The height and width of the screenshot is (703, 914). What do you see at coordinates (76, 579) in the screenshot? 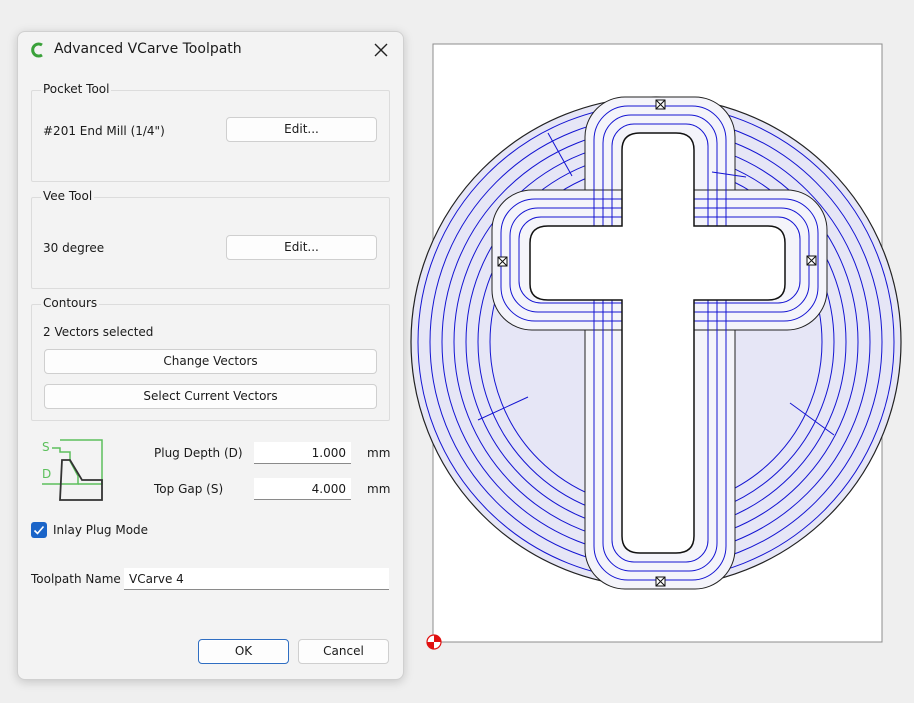
I see `toolpath-name-label: Toolpath Name` at bounding box center [76, 579].